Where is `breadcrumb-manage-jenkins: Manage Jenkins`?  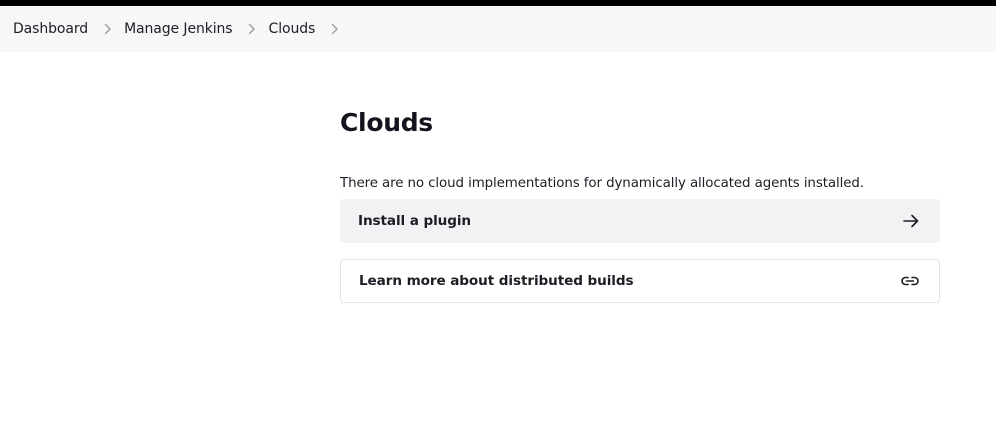
breadcrumb-manage-jenkins: Manage Jenkins is located at coordinates (178, 29).